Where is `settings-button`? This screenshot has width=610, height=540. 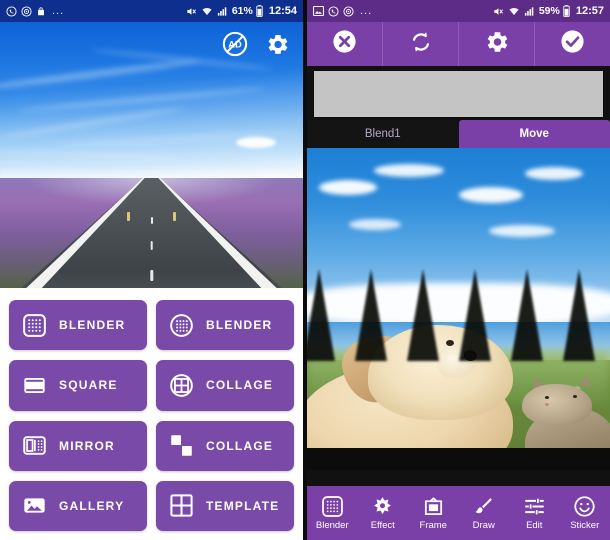 settings-button is located at coordinates (497, 44).